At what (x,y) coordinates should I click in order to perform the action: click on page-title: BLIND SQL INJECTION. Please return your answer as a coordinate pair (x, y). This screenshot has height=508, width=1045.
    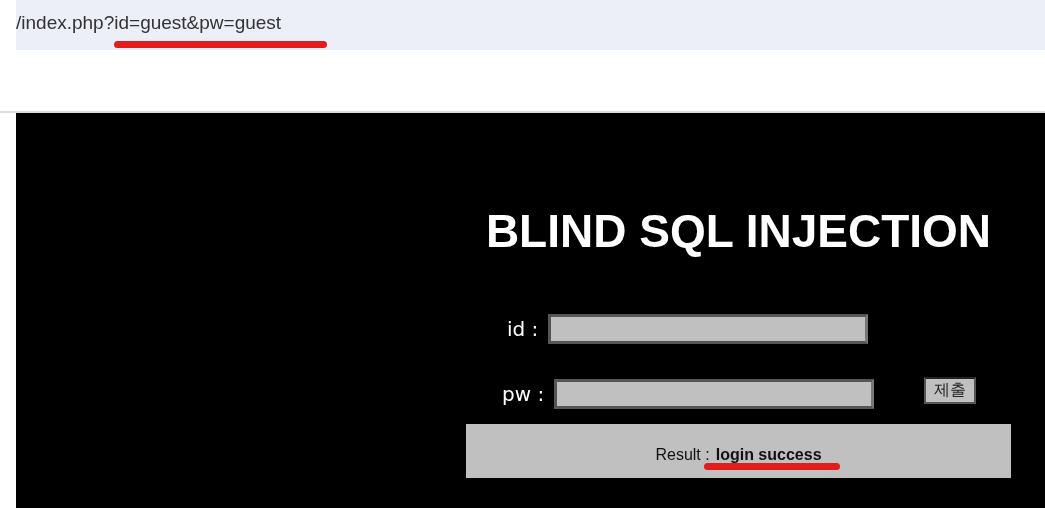
    Looking at the image, I should click on (738, 231).